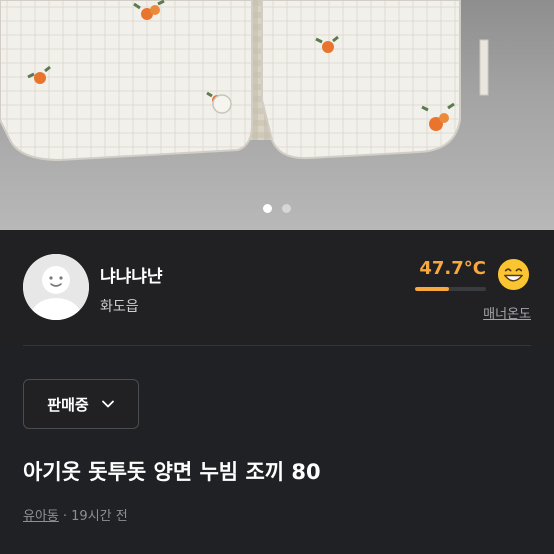 Image resolution: width=554 pixels, height=554 pixels. I want to click on default-avatar-icon, so click(56, 287).